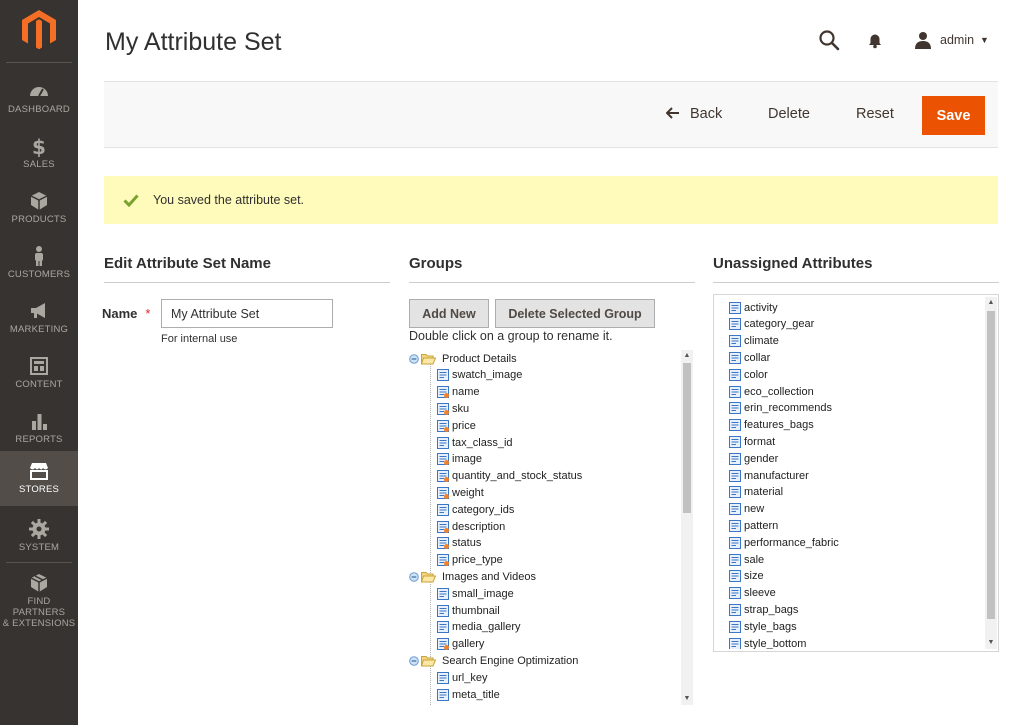 The width and height of the screenshot is (1024, 725). What do you see at coordinates (467, 459) in the screenshot?
I see `tree-attribute-label: image` at bounding box center [467, 459].